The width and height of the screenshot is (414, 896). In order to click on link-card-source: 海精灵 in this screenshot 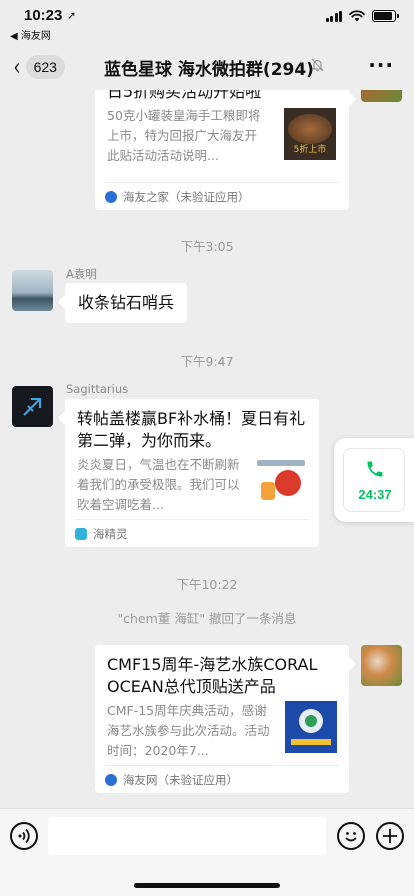, I will do `click(192, 530)`.